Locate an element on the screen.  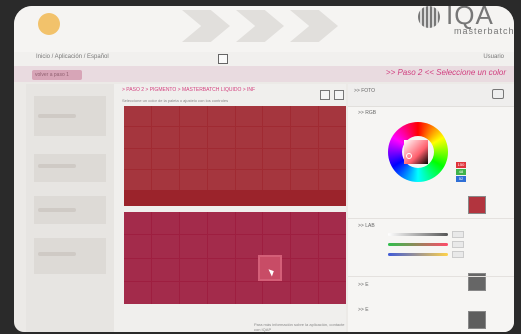
print-icon is located at coordinates (325, 95).